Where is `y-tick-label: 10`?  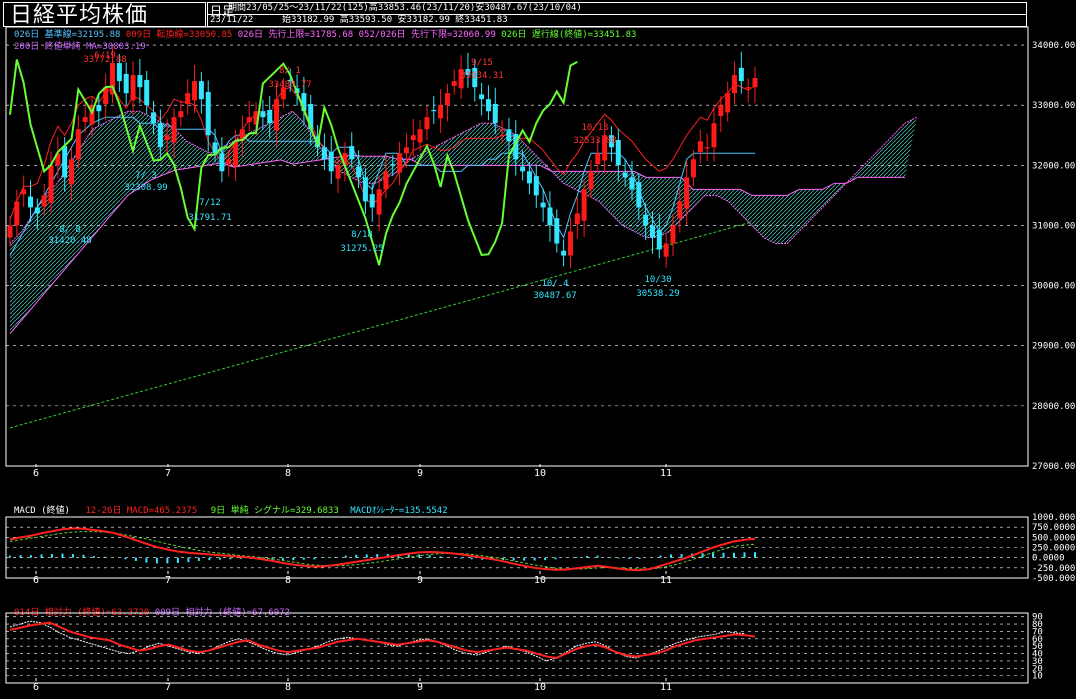
y-tick-label: 10 is located at coordinates (1037, 677).